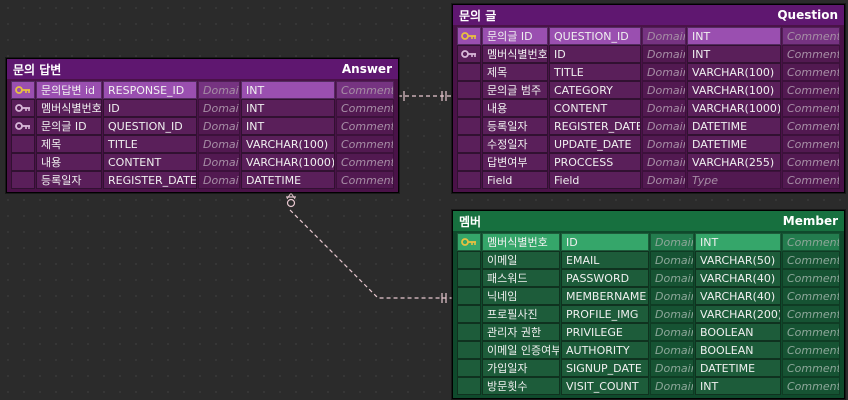  What do you see at coordinates (605, 332) in the screenshot?
I see `physical-name-cell: PRIVILEGE` at bounding box center [605, 332].